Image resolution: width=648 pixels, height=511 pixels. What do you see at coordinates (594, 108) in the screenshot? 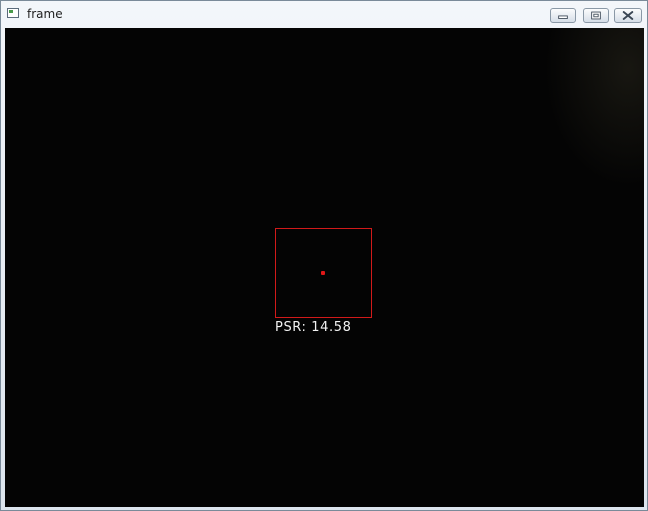
I see `scene-highlight` at bounding box center [594, 108].